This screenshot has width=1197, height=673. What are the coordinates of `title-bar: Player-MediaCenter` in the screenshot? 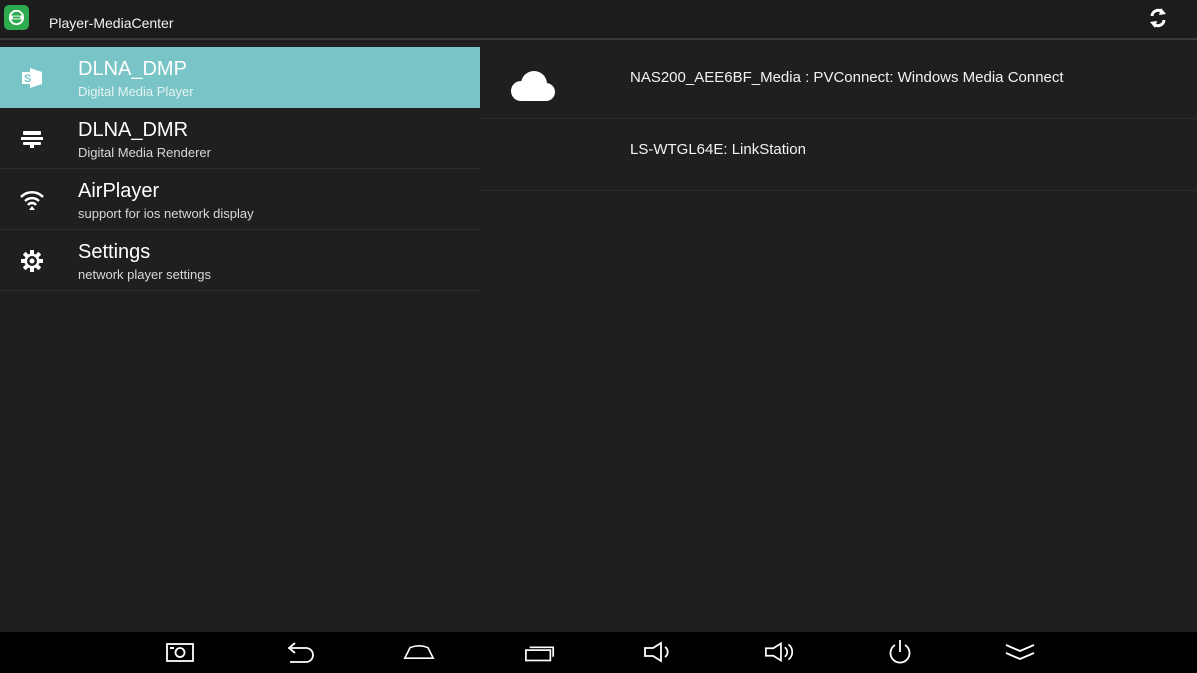 It's located at (598, 20).